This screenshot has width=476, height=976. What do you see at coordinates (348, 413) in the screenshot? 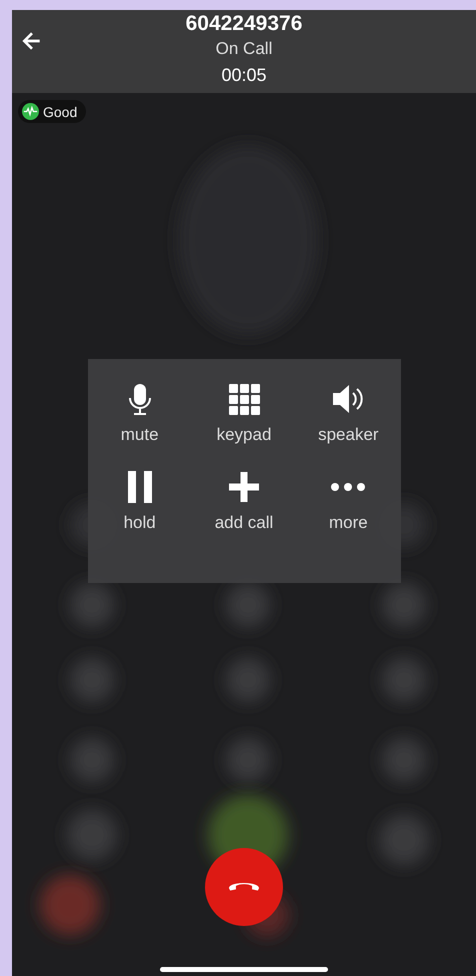
I see `call-control-button: speaker` at bounding box center [348, 413].